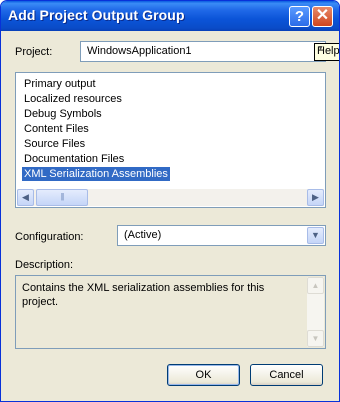 The image size is (340, 402). I want to click on cancel-button: Cancel, so click(286, 375).